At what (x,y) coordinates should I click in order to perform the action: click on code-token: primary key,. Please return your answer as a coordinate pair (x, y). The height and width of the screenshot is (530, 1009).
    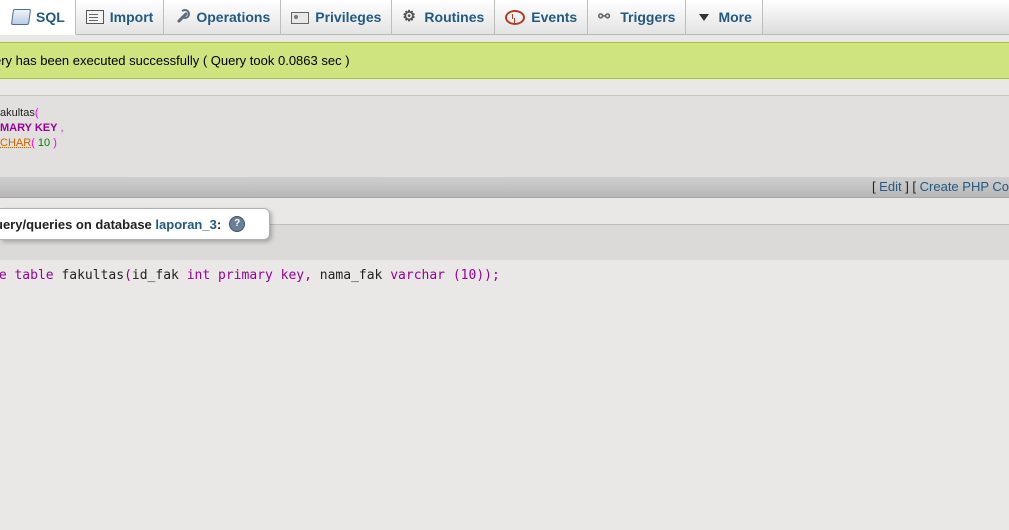
    Looking at the image, I should click on (265, 275).